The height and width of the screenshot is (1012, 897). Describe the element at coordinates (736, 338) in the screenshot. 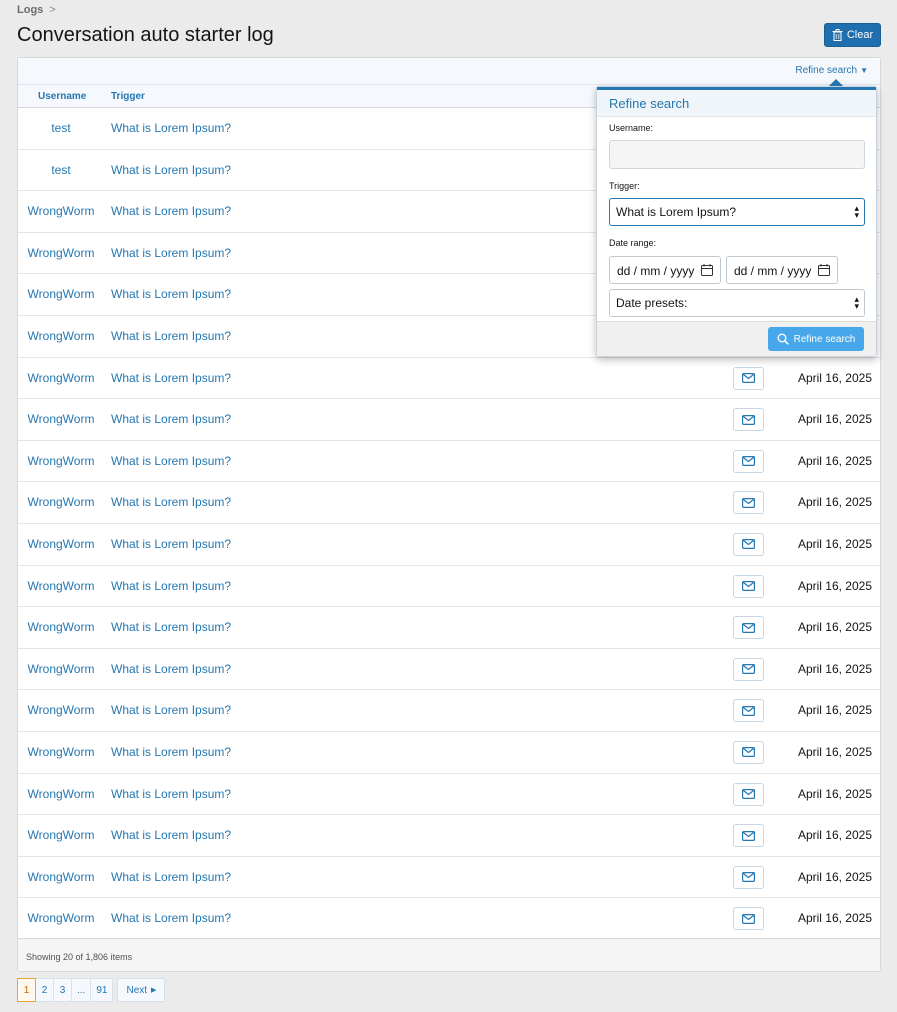

I see `popup-footer: Refine search` at that location.